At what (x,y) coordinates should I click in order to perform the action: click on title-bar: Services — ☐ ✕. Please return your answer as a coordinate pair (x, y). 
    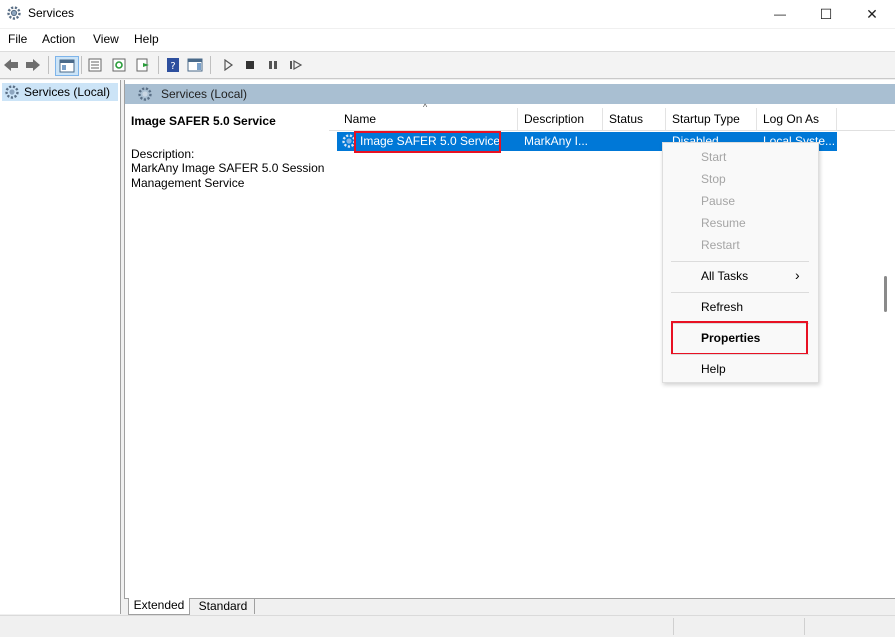
    Looking at the image, I should click on (447, 14).